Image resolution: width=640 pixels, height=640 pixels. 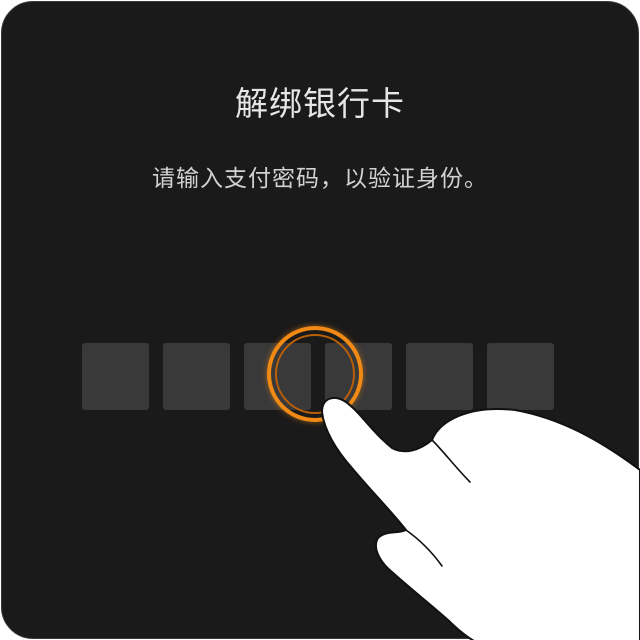 What do you see at coordinates (315, 374) in the screenshot?
I see `tap-indicator-inner-ring` at bounding box center [315, 374].